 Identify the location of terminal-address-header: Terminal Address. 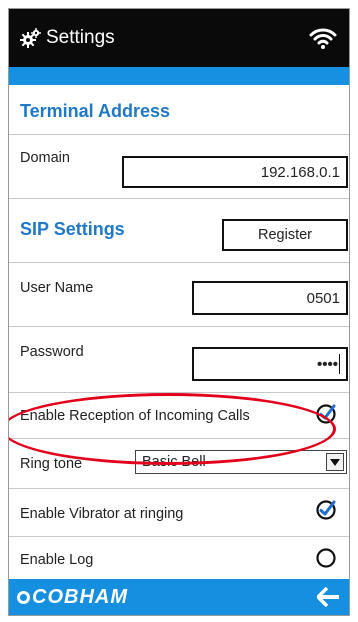
(179, 110).